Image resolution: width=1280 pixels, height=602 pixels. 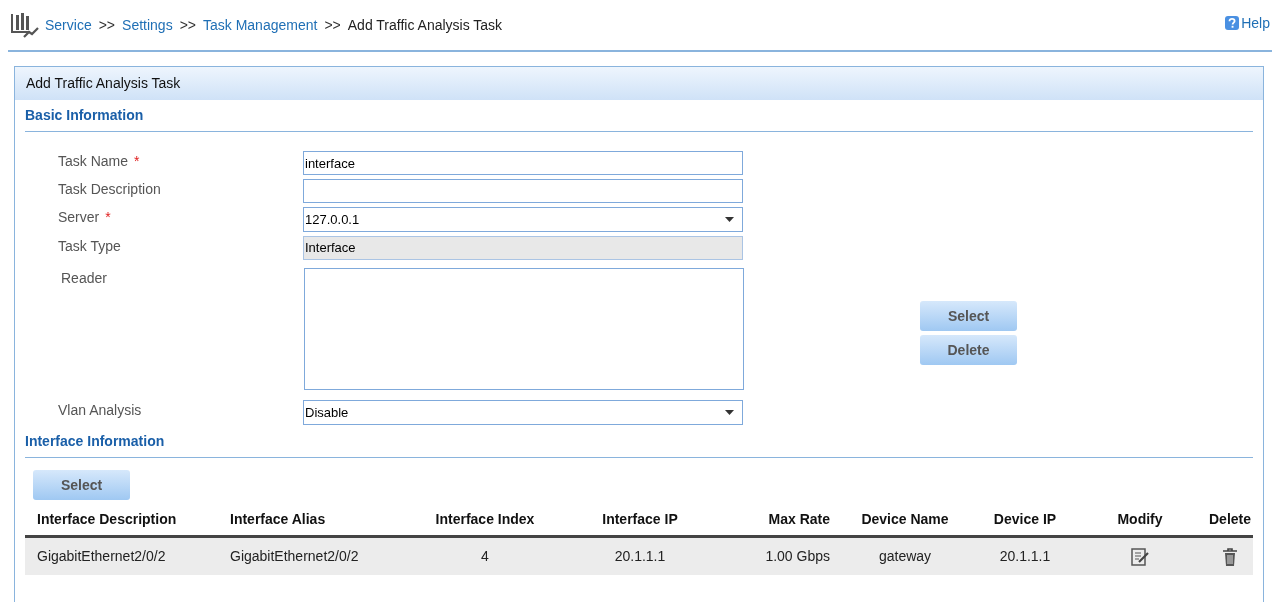 I want to click on column-header: Interface Description, so click(x=107, y=519).